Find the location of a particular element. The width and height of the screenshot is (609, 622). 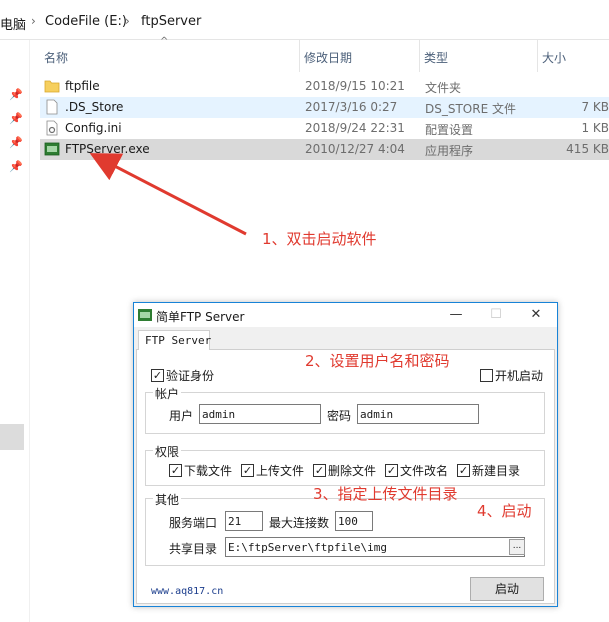

permission-delete-checkbox: ✓ 删除文件 is located at coordinates (344, 470).